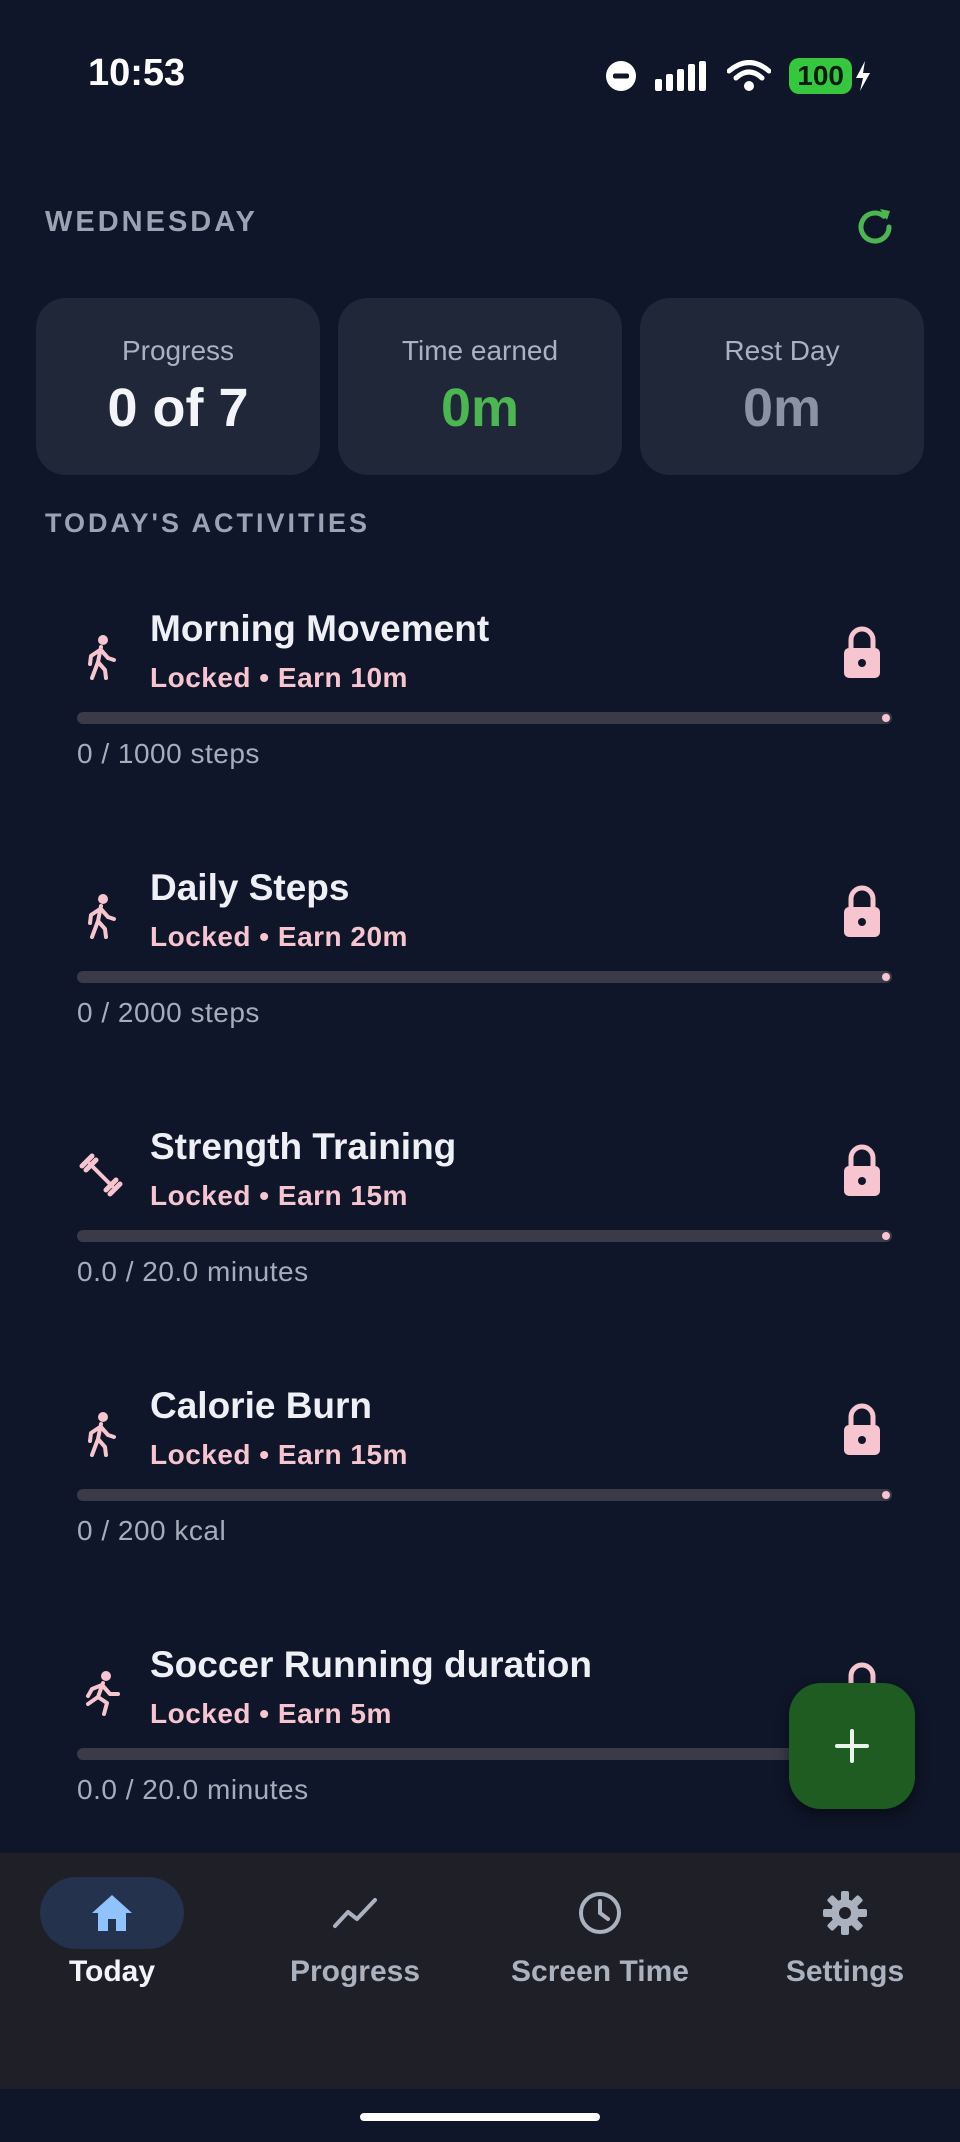  I want to click on add-activity-button, so click(852, 1746).